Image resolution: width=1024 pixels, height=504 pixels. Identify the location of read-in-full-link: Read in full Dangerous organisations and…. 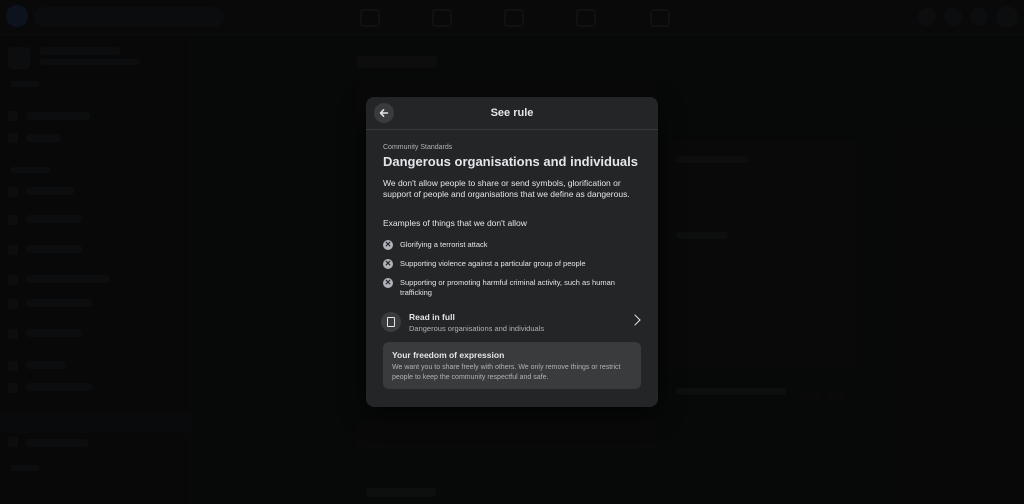
(512, 323).